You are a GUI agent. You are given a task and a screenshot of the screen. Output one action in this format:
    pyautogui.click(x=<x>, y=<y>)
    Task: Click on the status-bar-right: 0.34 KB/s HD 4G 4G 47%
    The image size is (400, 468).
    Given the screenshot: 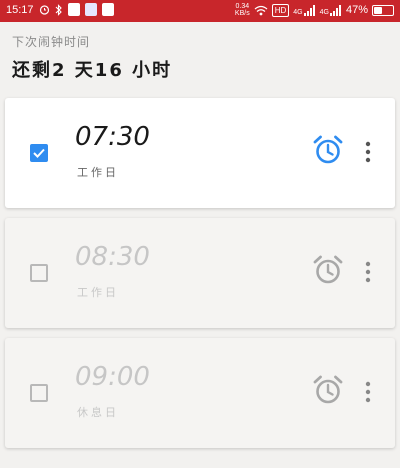 What is the action you would take?
    pyautogui.click(x=314, y=10)
    